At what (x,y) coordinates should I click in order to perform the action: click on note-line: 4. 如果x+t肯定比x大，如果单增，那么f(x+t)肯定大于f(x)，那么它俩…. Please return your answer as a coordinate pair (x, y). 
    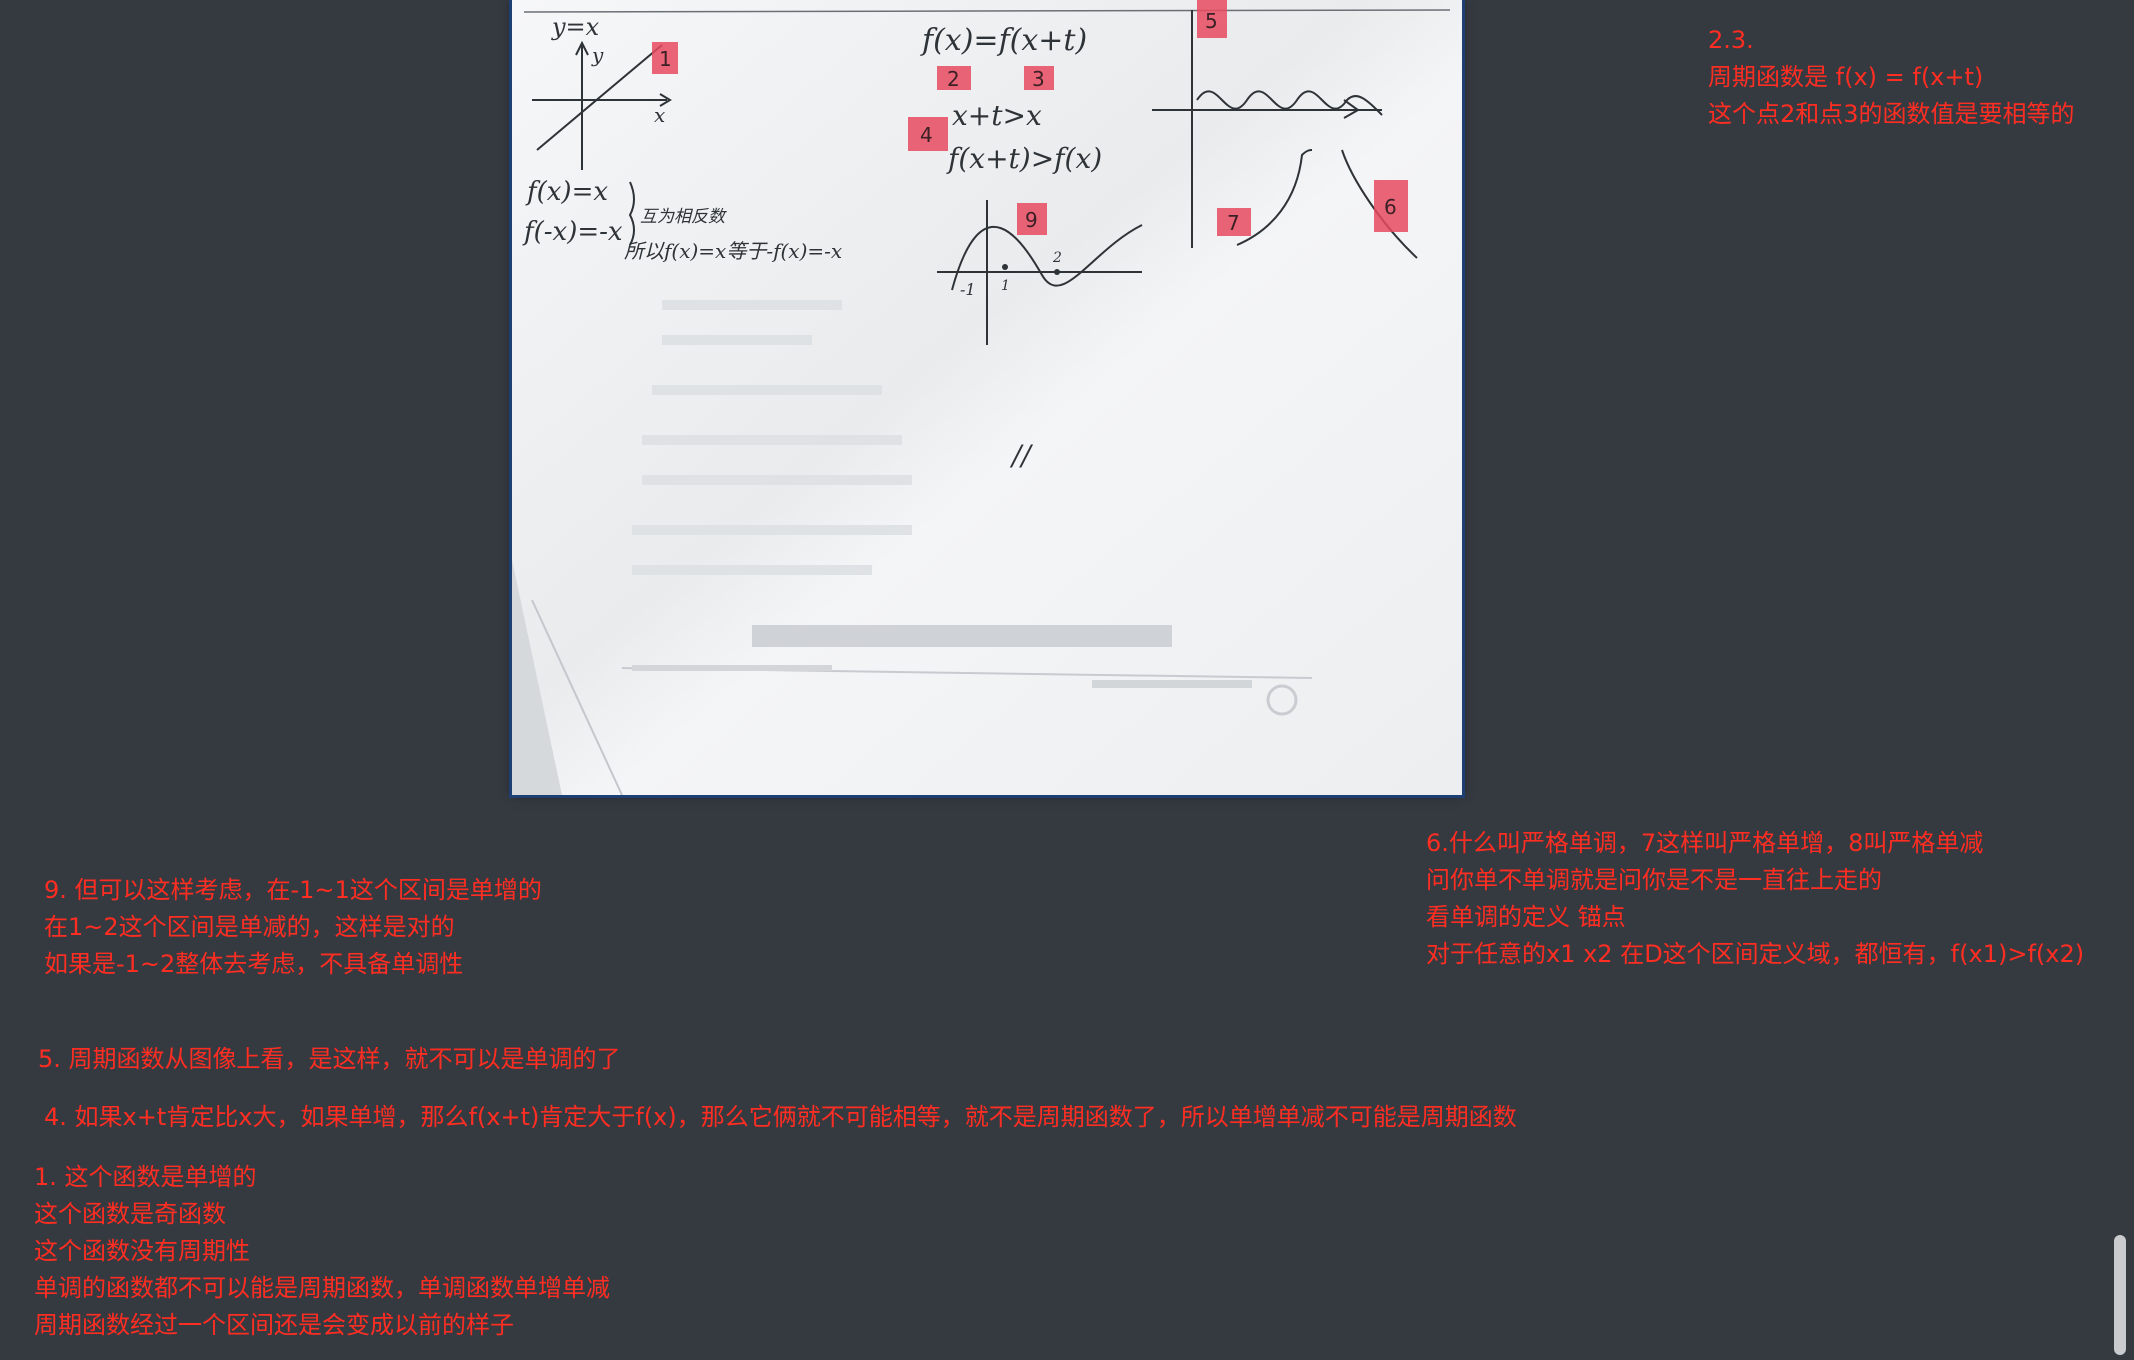
    Looking at the image, I should click on (780, 1117).